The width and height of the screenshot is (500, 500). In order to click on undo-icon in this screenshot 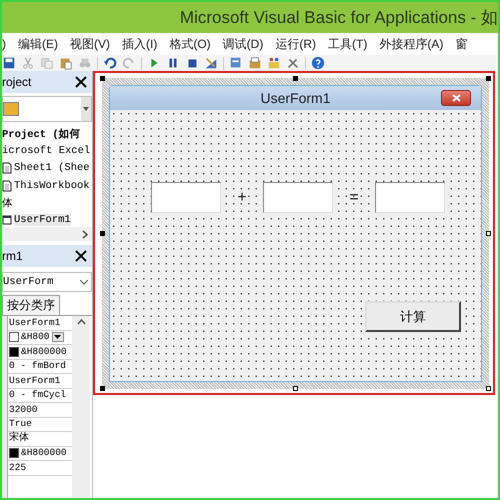, I will do `click(110, 63)`.